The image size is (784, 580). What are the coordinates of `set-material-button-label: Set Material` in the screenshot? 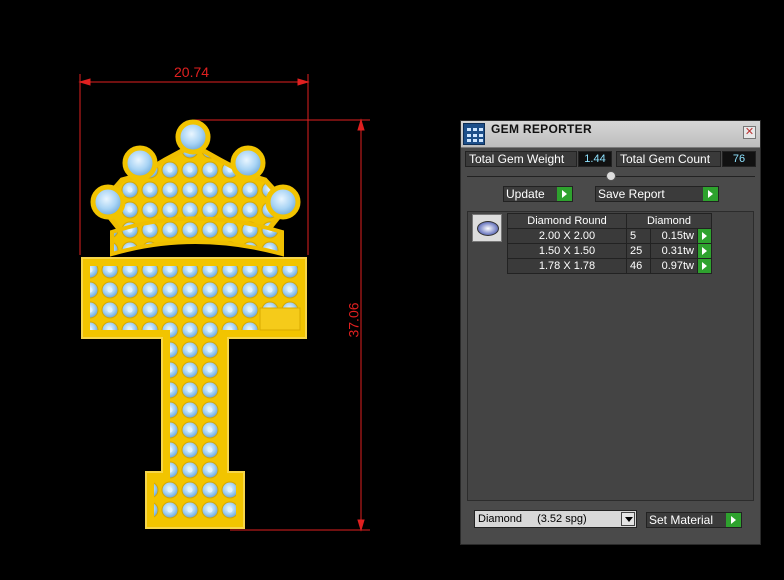 It's located at (681, 520).